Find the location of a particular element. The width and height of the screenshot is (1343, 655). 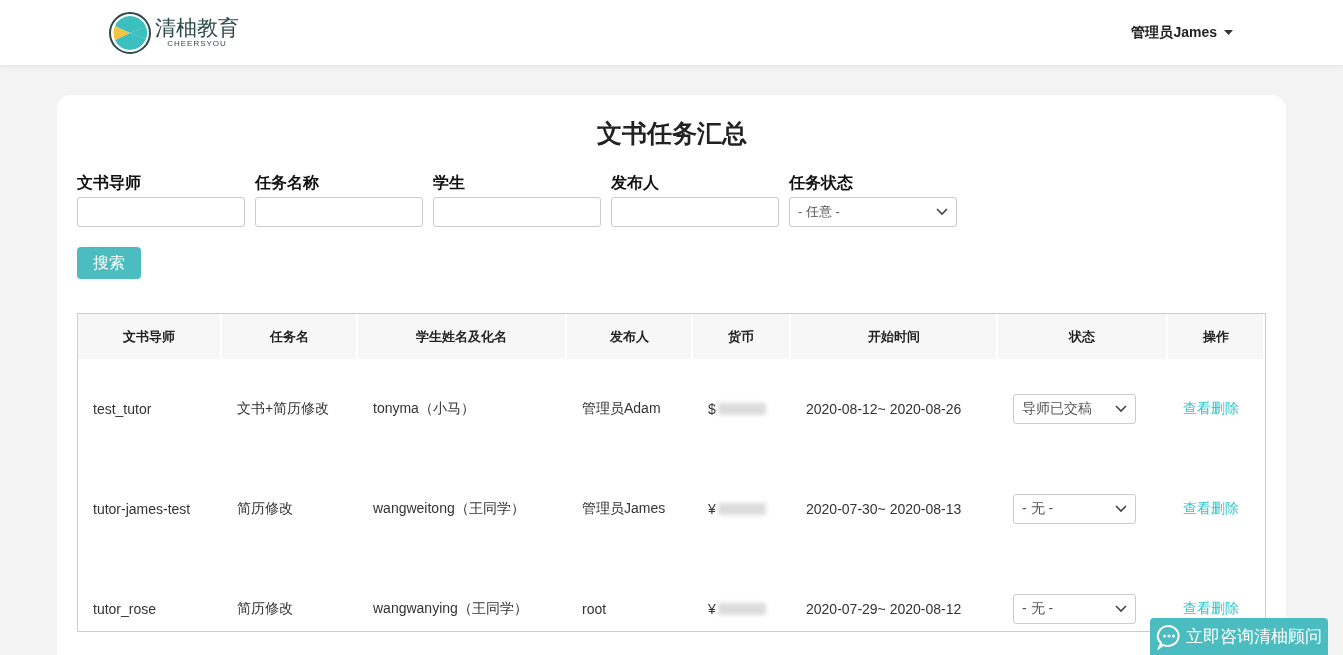

column-header: 学生姓名及化名 is located at coordinates (462, 336).